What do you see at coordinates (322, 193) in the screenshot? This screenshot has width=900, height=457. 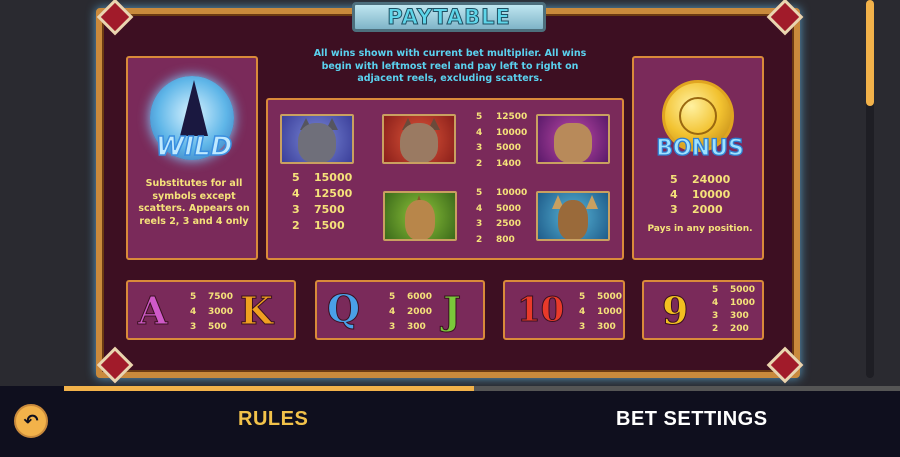 I see `pay-row: 4 12500` at bounding box center [322, 193].